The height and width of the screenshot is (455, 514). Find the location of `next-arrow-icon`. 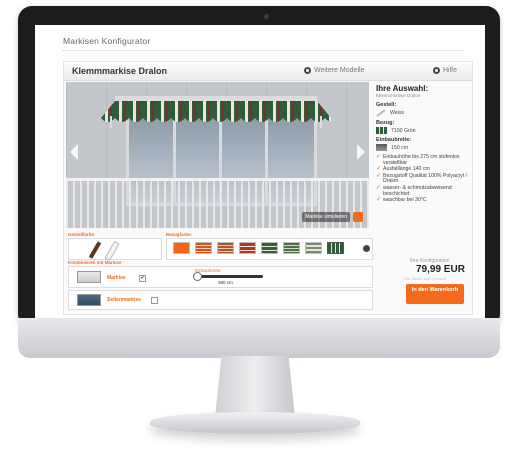

next-arrow-icon is located at coordinates (361, 152).